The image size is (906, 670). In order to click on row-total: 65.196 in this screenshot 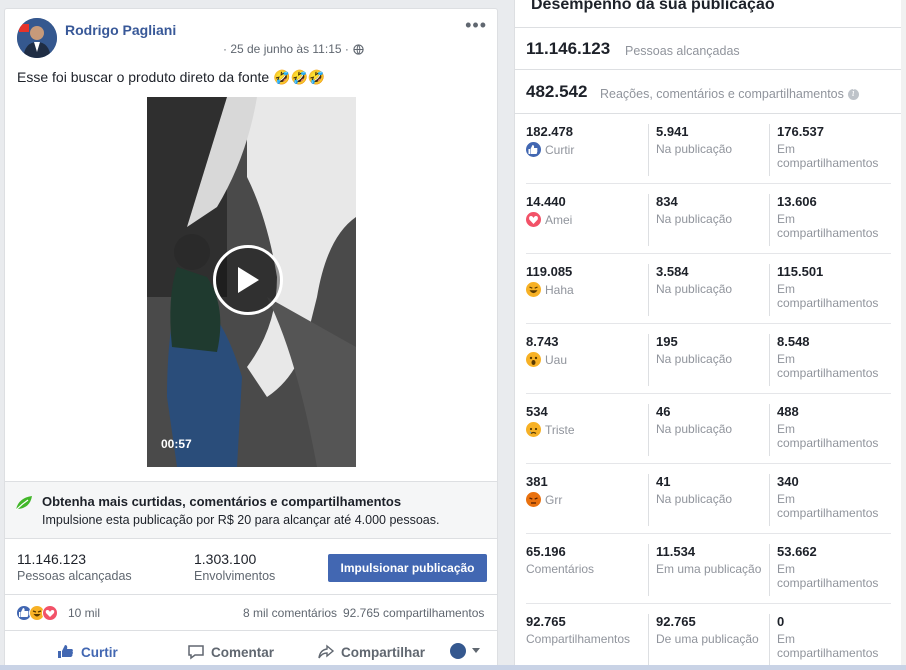, I will do `click(546, 551)`.